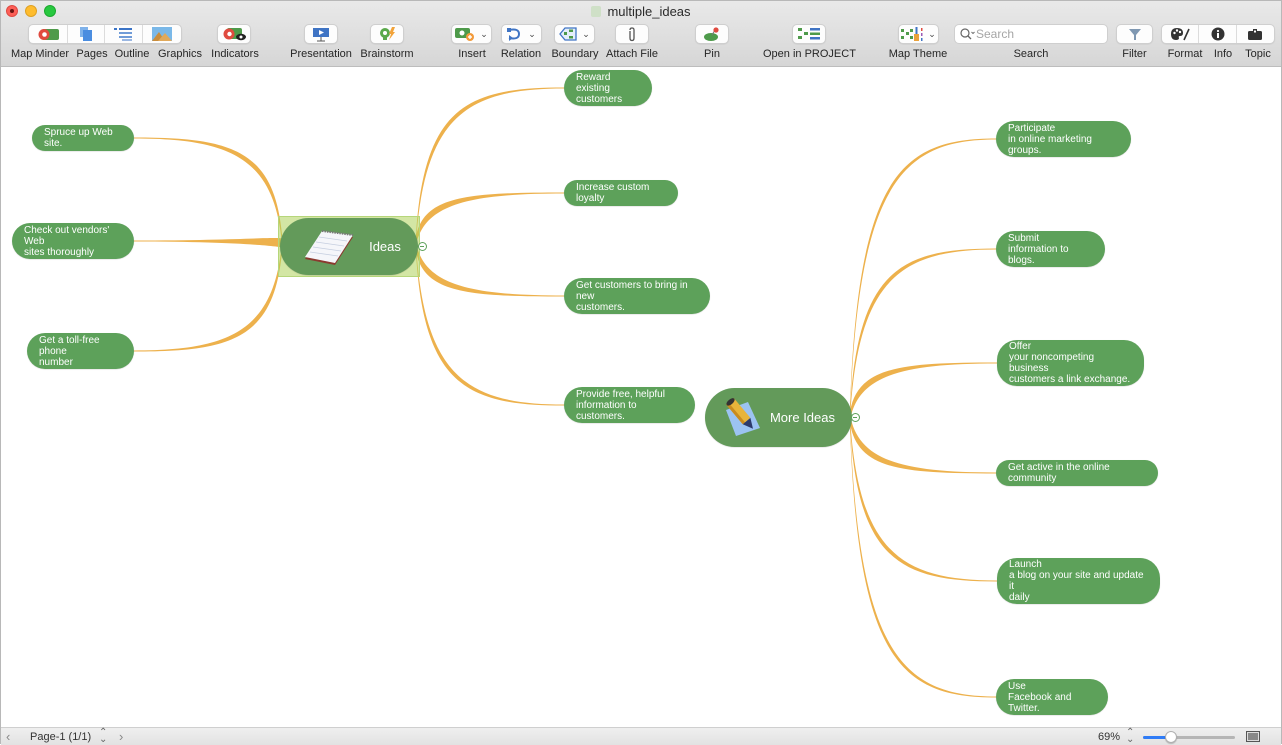  What do you see at coordinates (1077, 473) in the screenshot?
I see `topic-node: Get active in the online community` at bounding box center [1077, 473].